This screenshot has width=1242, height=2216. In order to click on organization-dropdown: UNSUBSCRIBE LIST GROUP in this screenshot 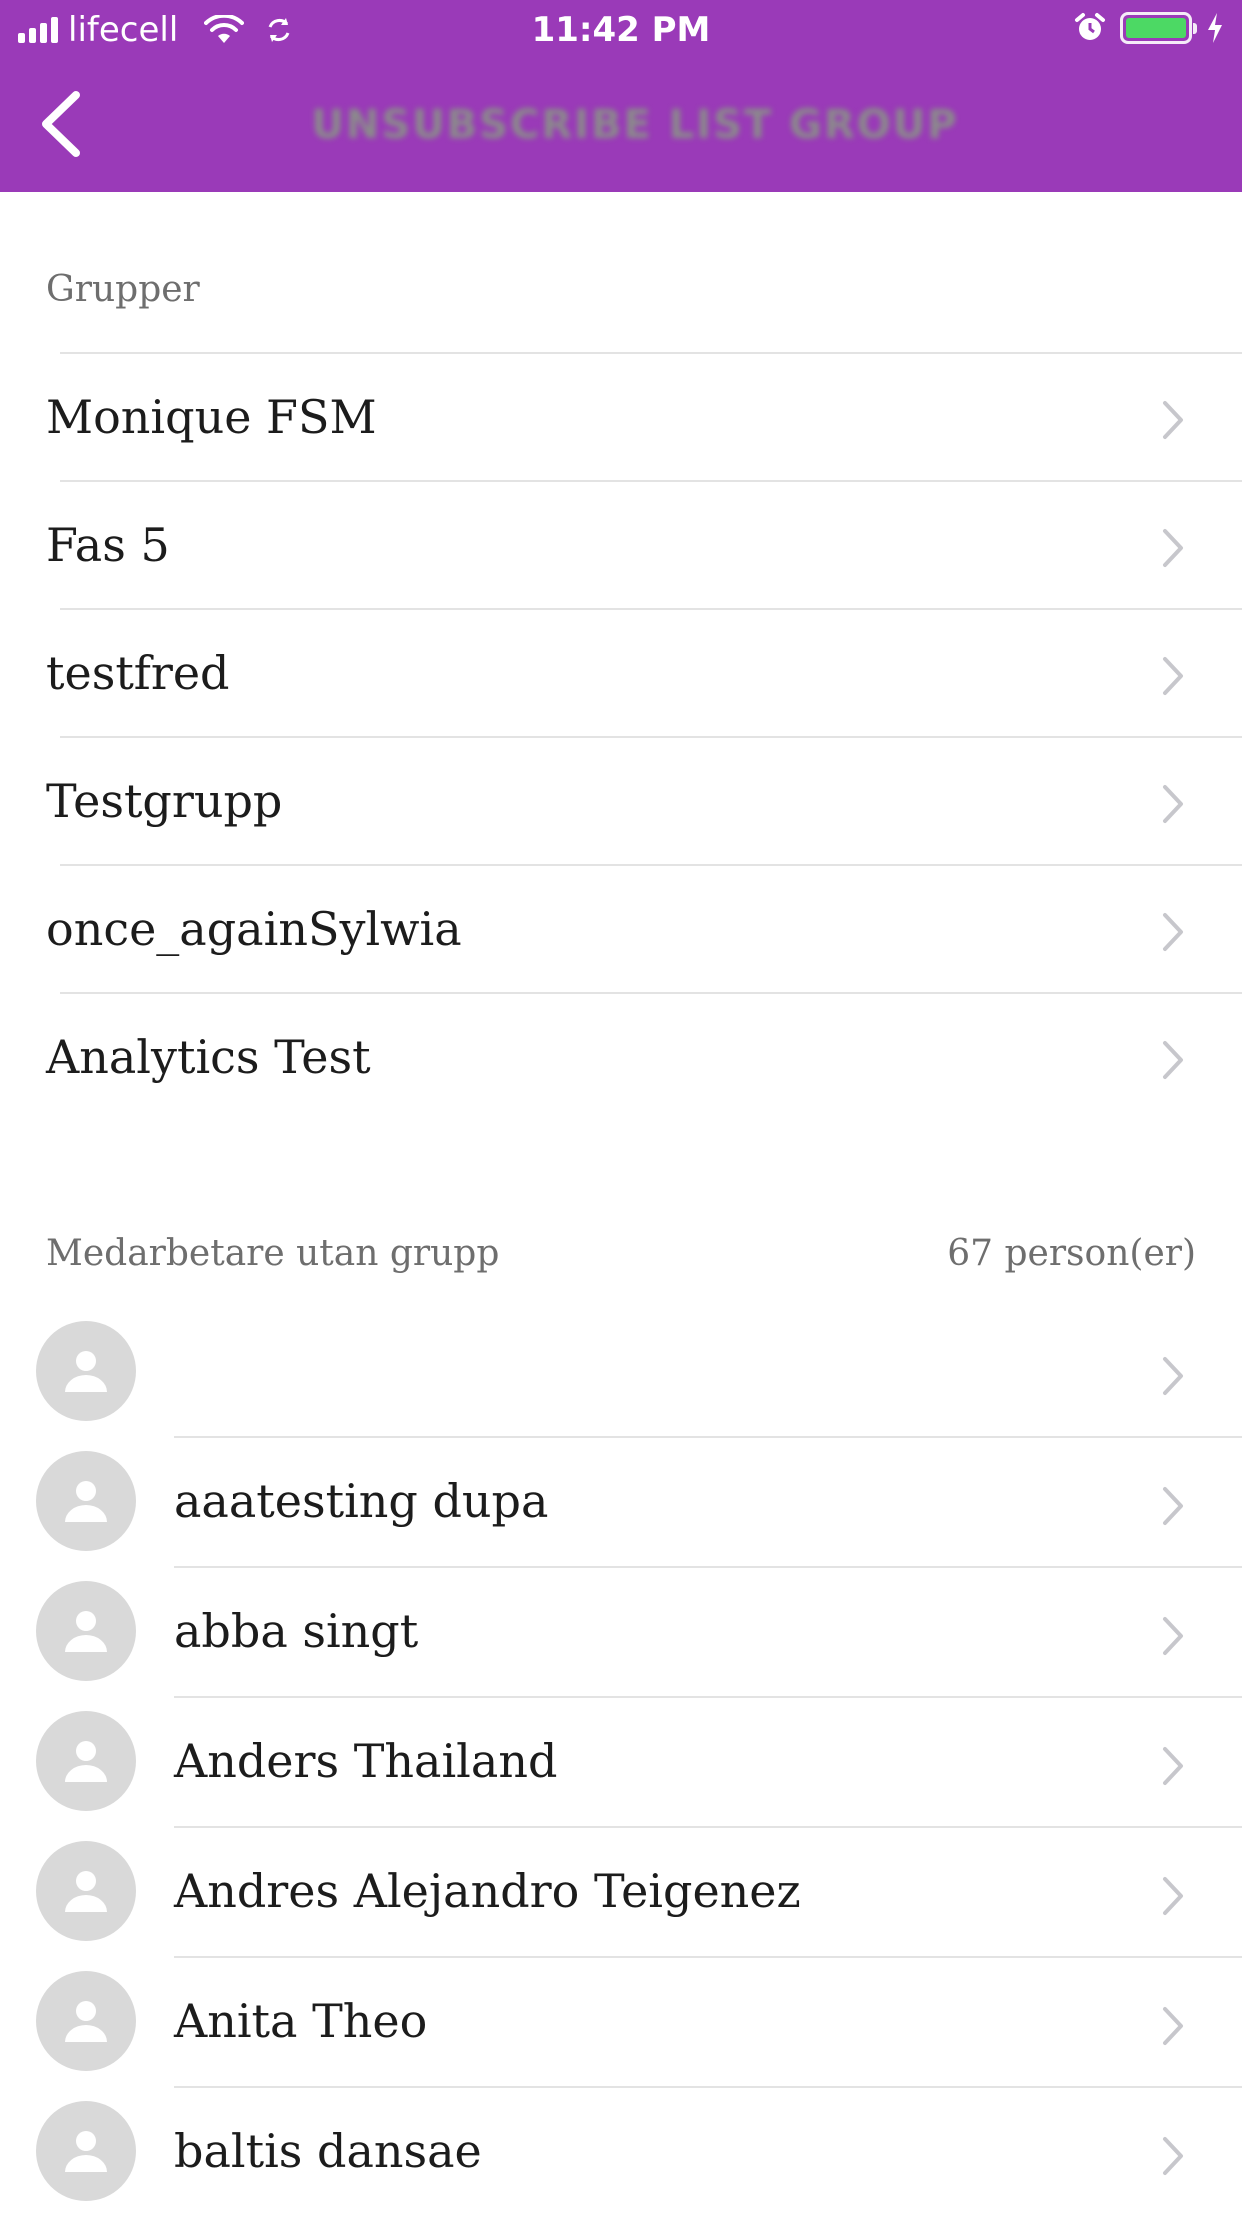, I will do `click(640, 125)`.